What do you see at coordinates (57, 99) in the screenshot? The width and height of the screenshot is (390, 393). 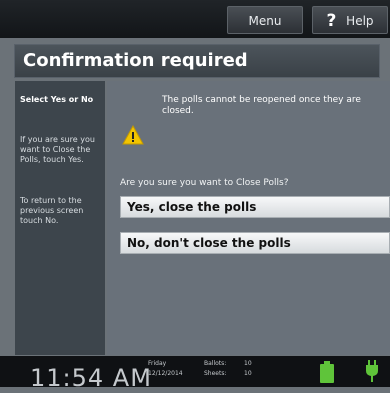 I see `sidebar-heading: Select Yes or No` at bounding box center [57, 99].